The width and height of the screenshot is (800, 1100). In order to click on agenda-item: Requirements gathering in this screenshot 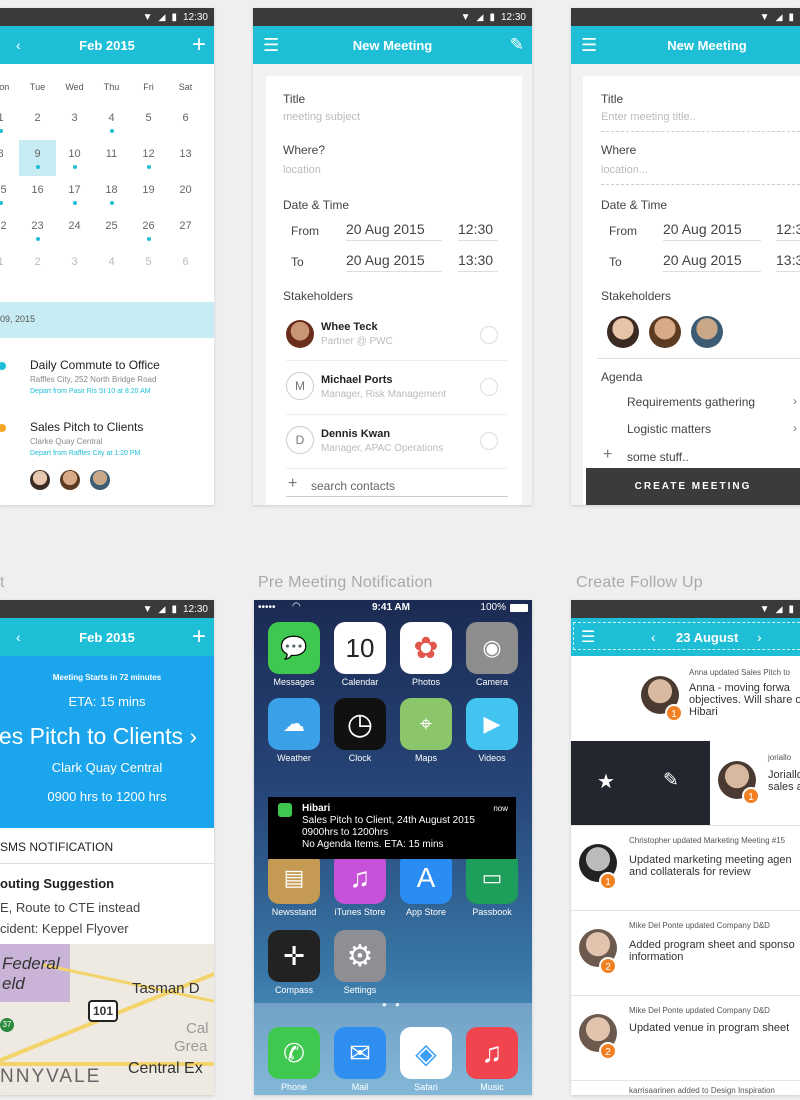, I will do `click(691, 402)`.